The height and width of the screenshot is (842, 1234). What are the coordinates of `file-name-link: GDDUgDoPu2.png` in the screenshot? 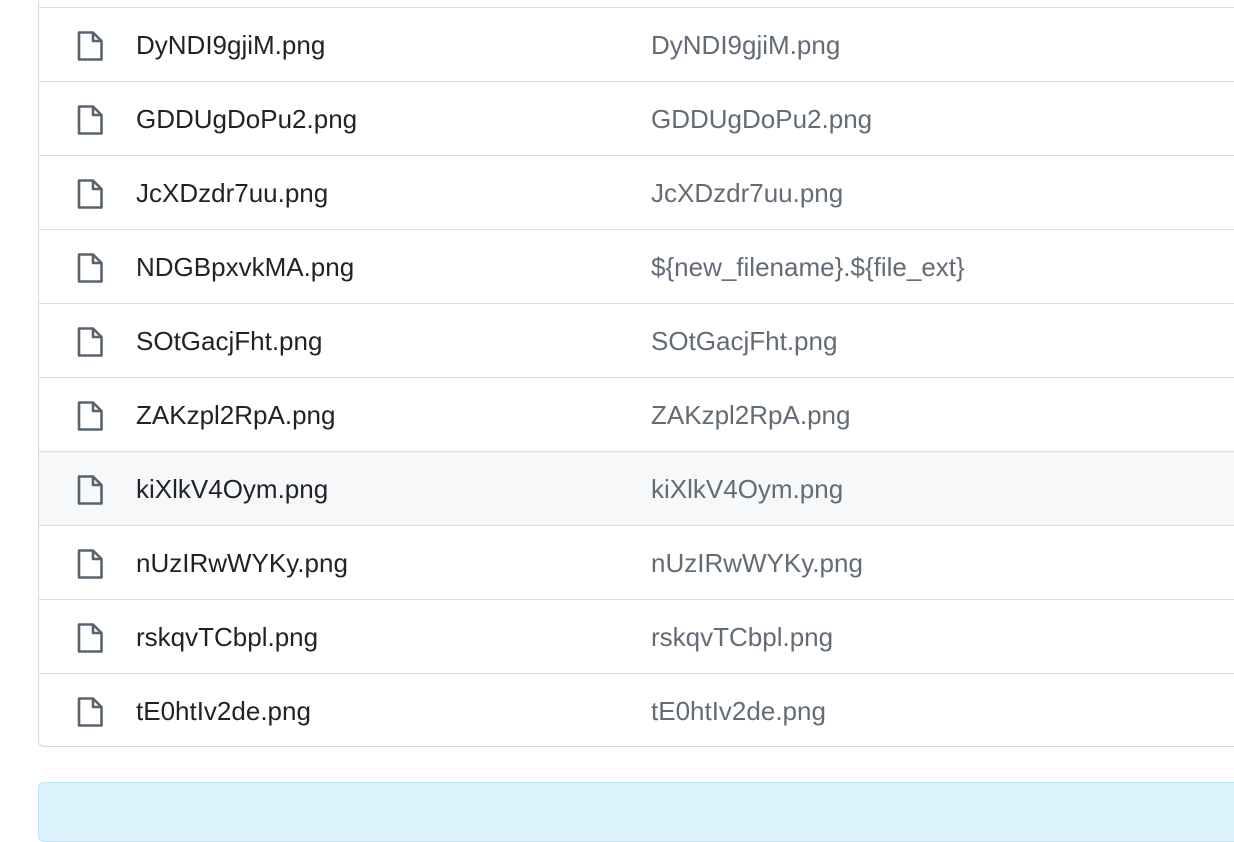 It's located at (246, 119).